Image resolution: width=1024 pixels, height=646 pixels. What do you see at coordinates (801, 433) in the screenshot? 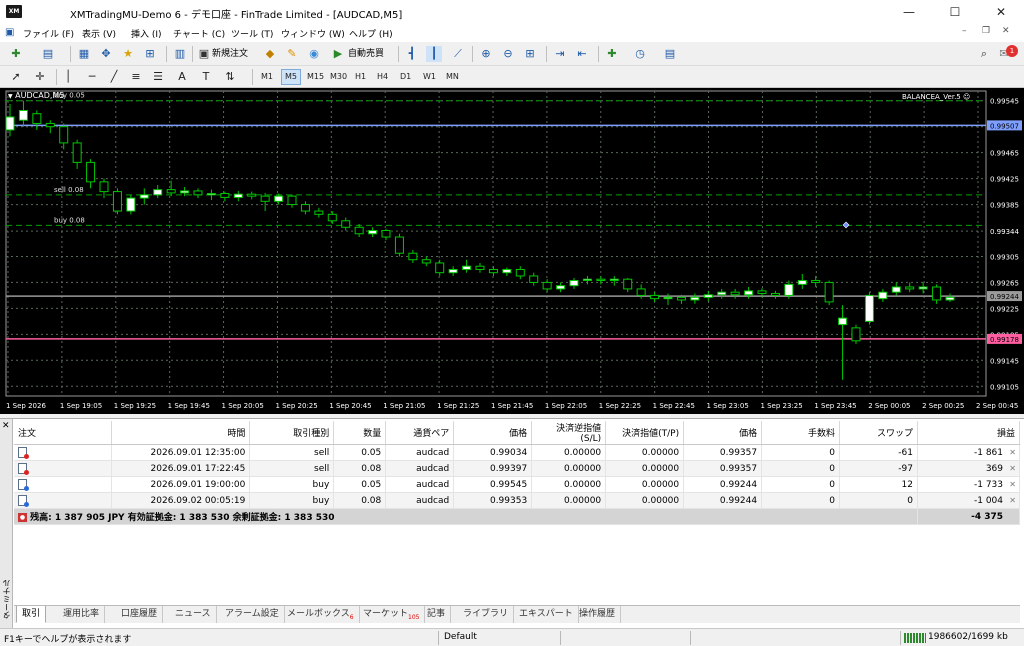
I see `col-commission: 手数料` at bounding box center [801, 433].